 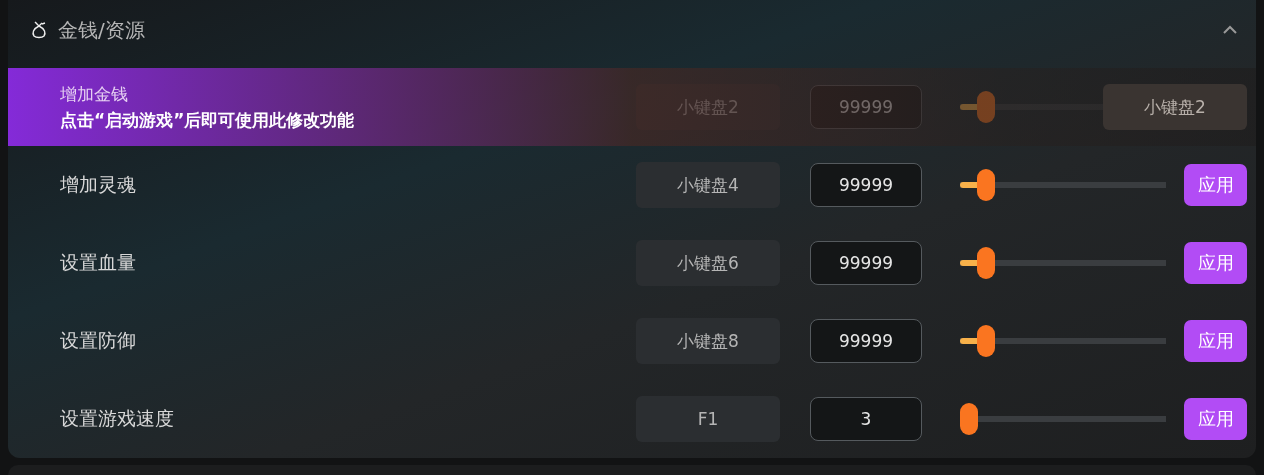 I want to click on chevron-icon, so click(x=1230, y=30).